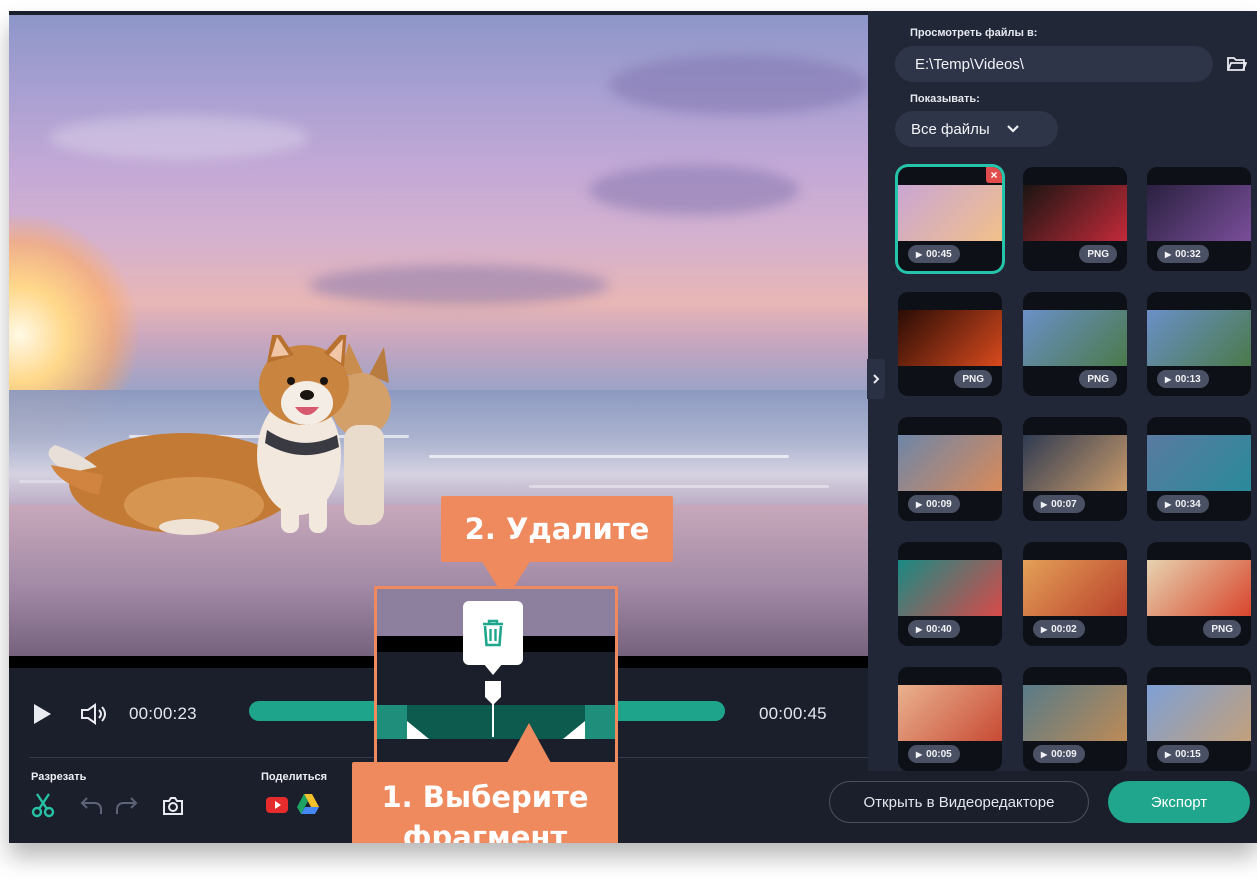 Image resolution: width=1257 pixels, height=880 pixels. What do you see at coordinates (1179, 802) in the screenshot?
I see `export-button: Экспорт` at bounding box center [1179, 802].